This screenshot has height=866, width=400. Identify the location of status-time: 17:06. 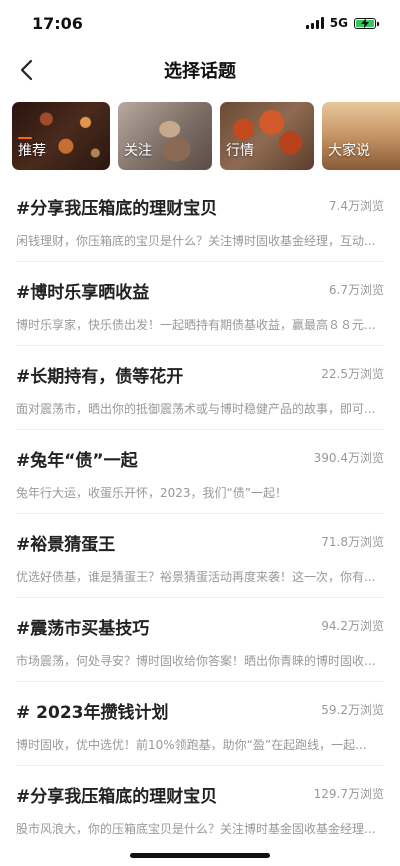
(57, 23).